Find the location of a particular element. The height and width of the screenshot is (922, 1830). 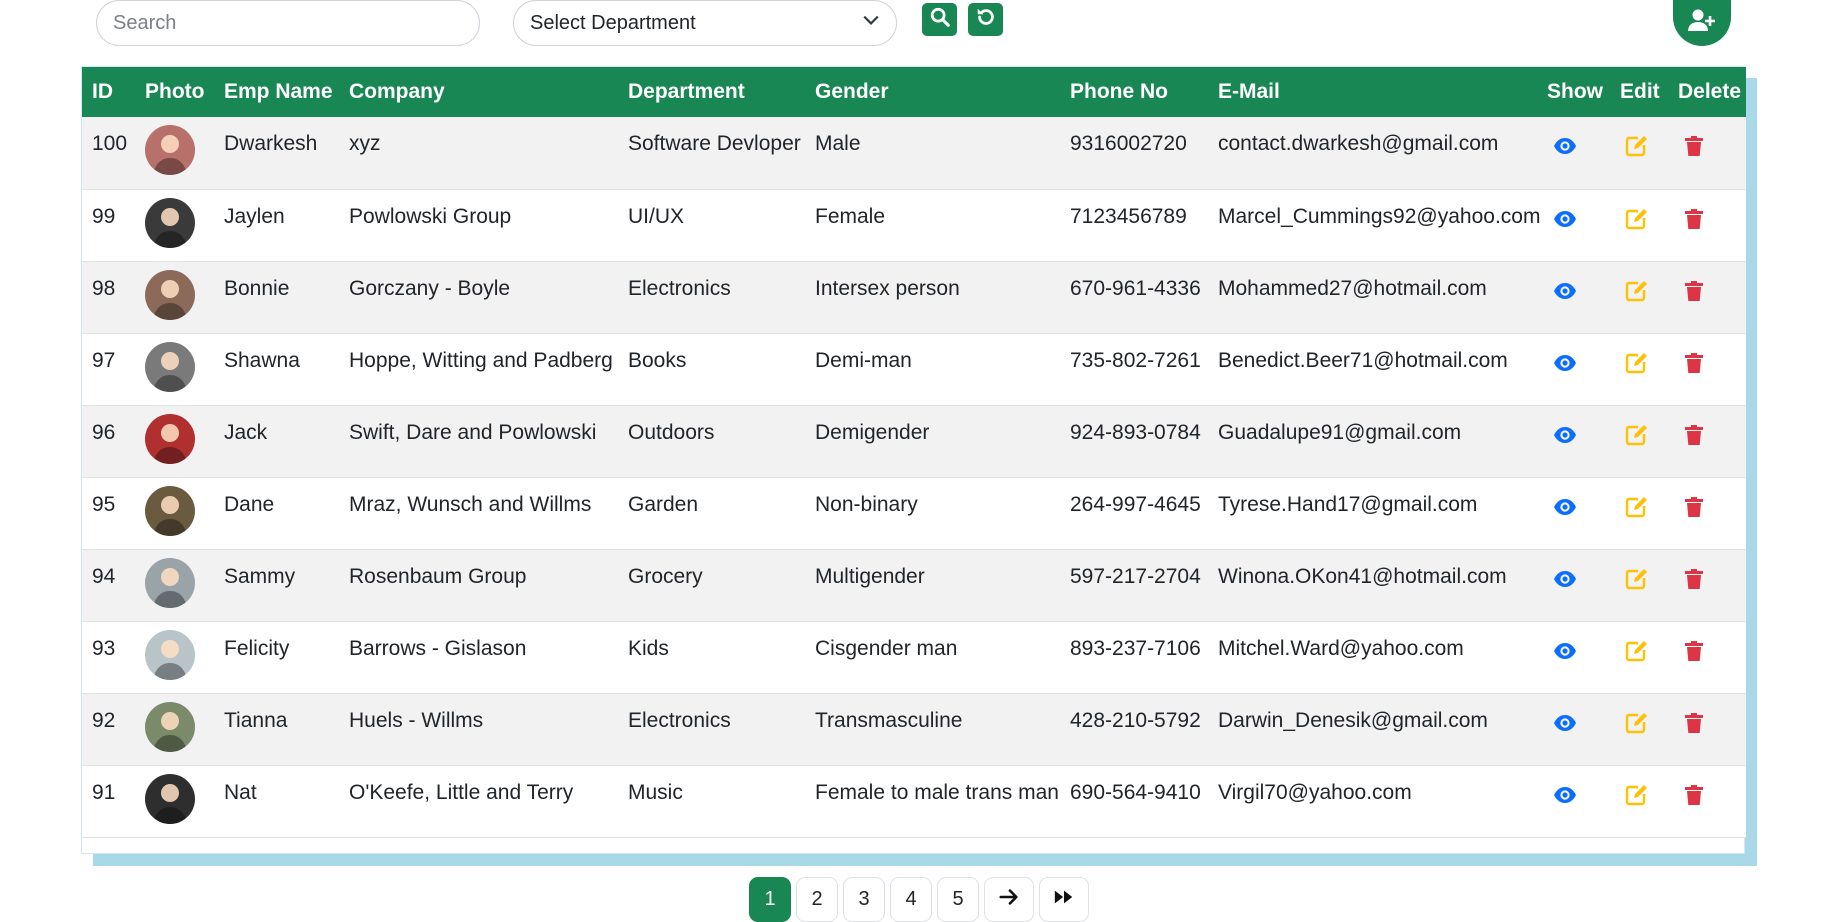

arrow-right-icon is located at coordinates (1009, 900).